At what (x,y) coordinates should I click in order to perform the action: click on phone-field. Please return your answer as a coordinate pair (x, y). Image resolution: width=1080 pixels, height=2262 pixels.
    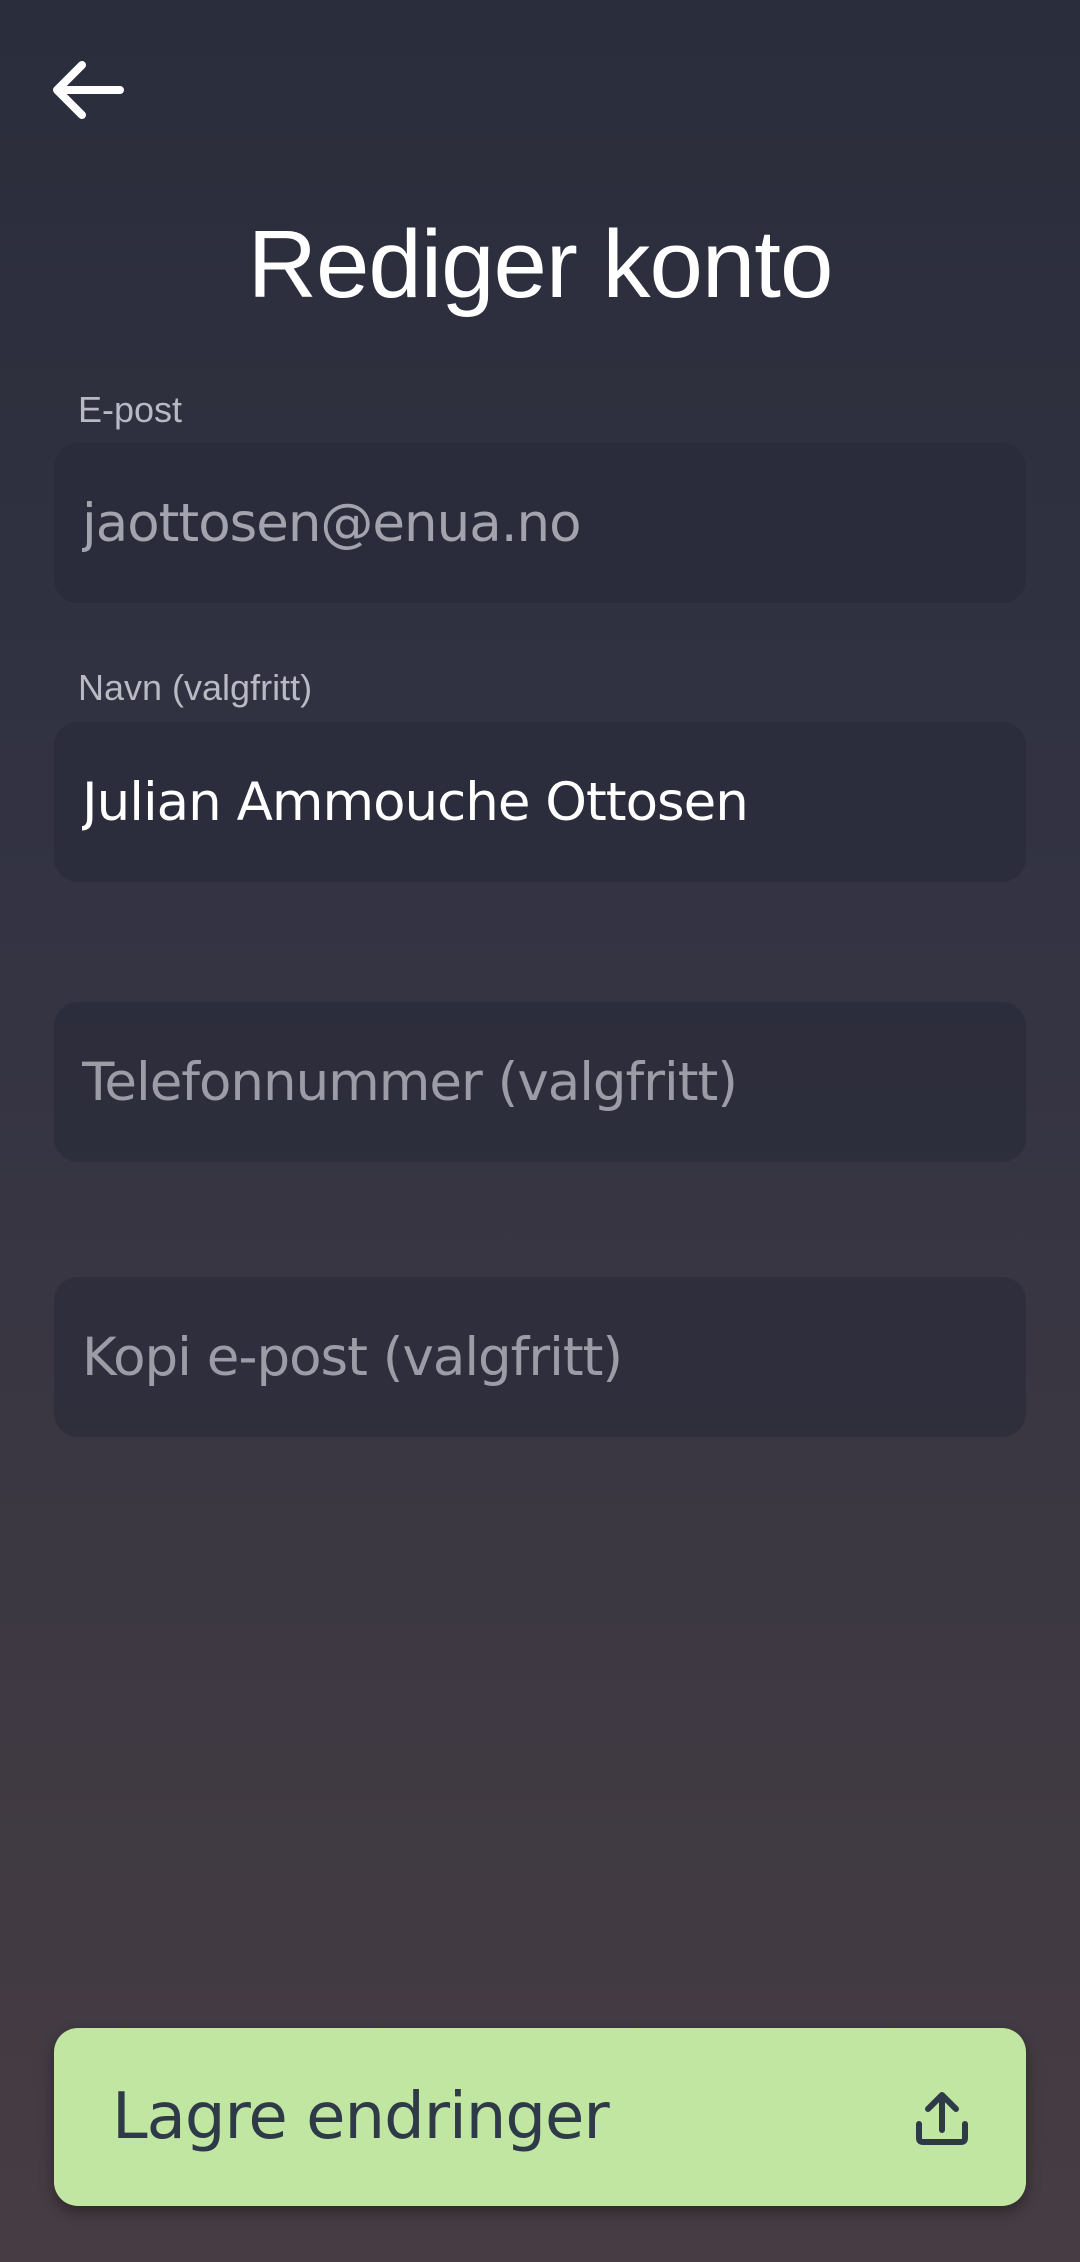
    Looking at the image, I should click on (540, 1082).